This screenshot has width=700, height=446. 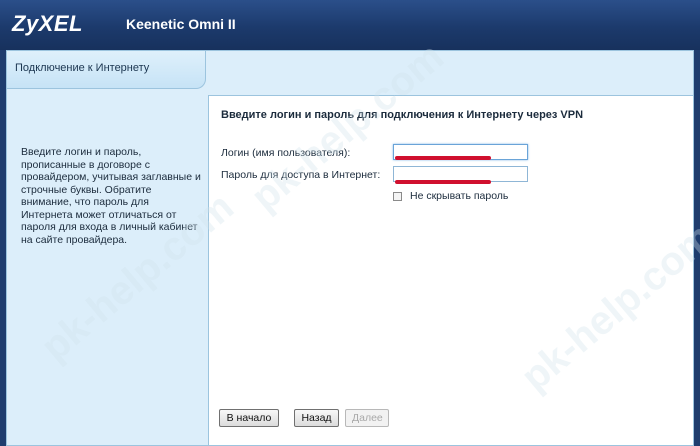 What do you see at coordinates (350, 25) in the screenshot?
I see `app-header: ZyXEL Keenetic Omni II` at bounding box center [350, 25].